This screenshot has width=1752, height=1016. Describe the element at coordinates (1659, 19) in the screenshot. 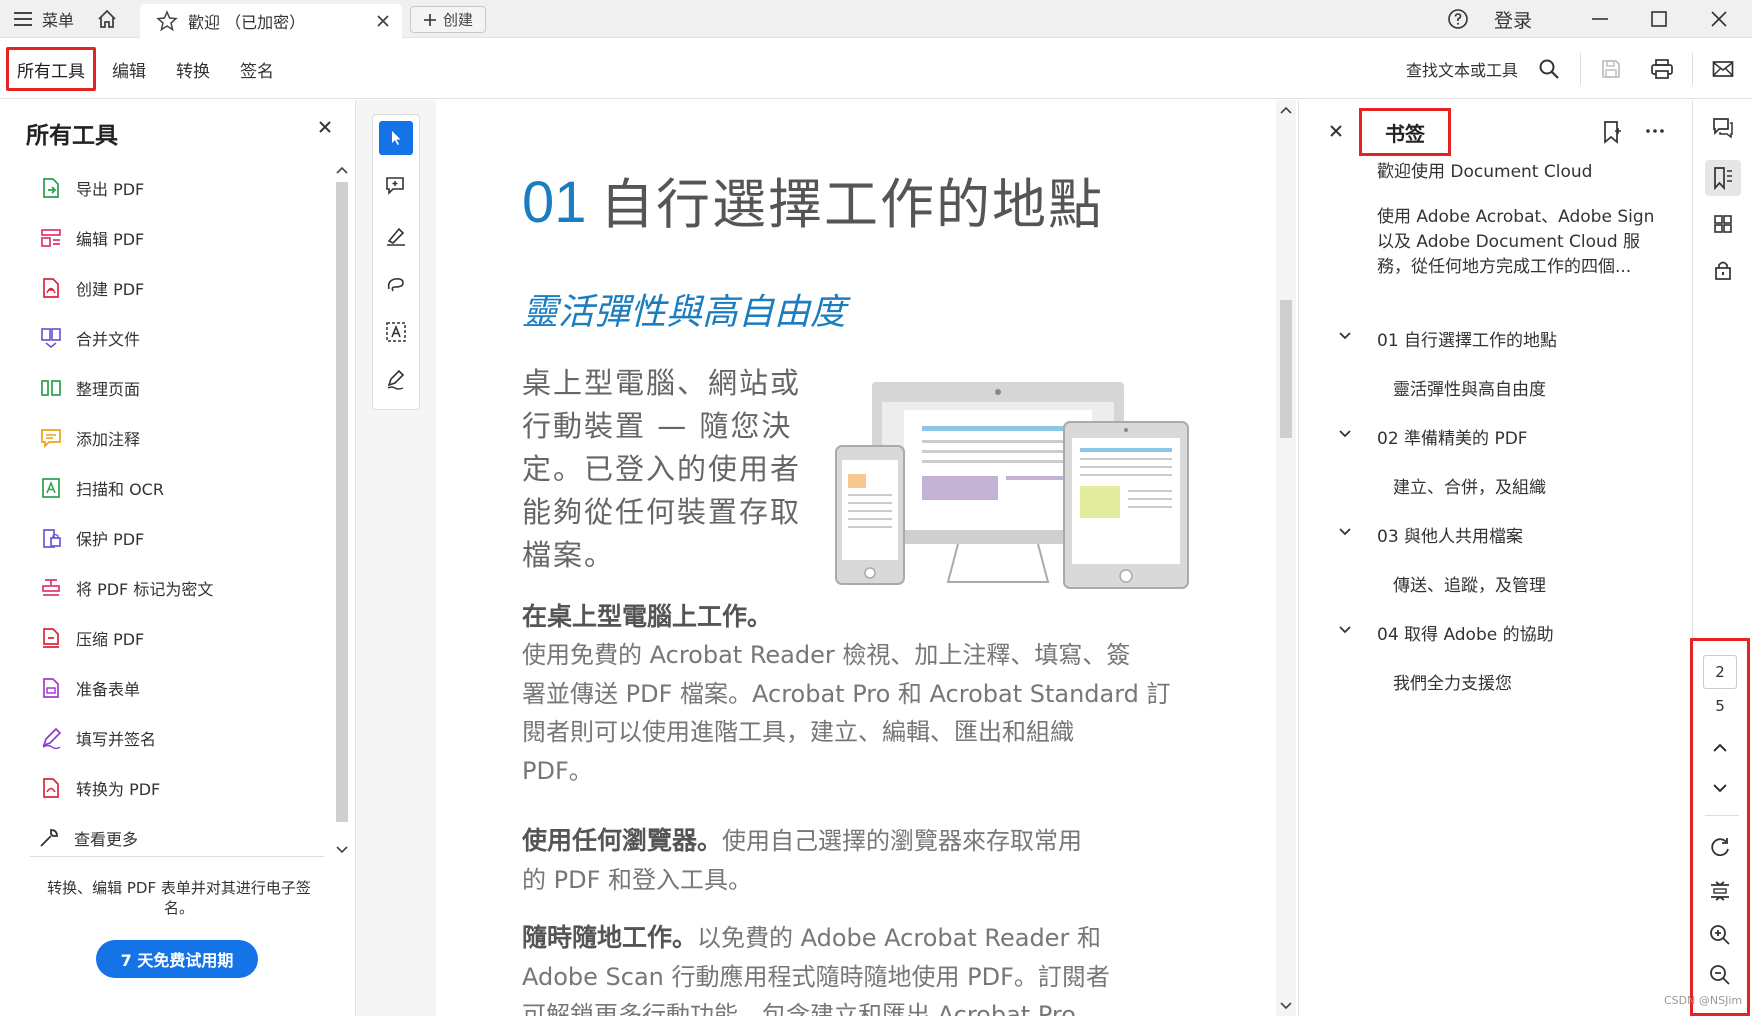

I see `maximize-icon` at that location.